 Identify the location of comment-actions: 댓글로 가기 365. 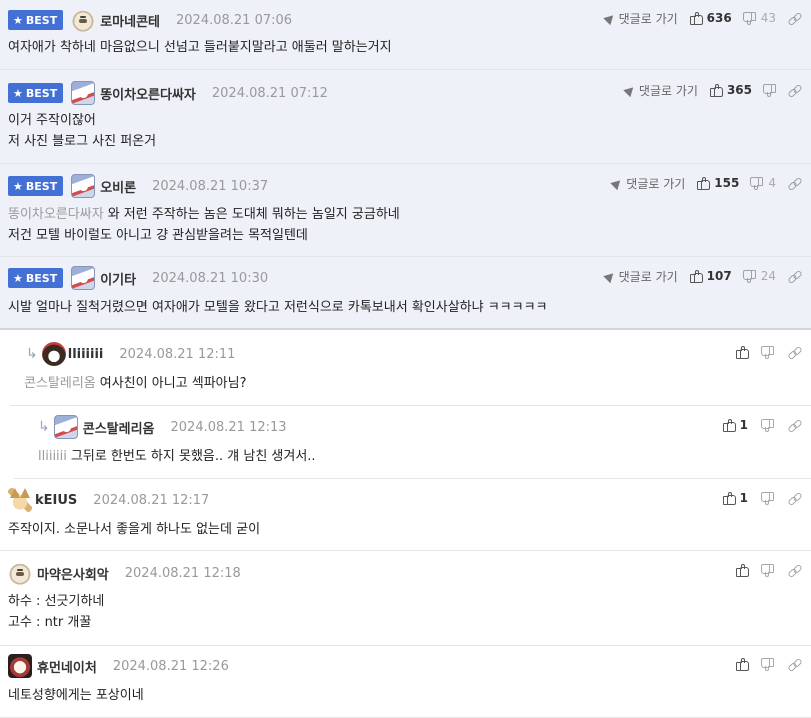
(712, 90).